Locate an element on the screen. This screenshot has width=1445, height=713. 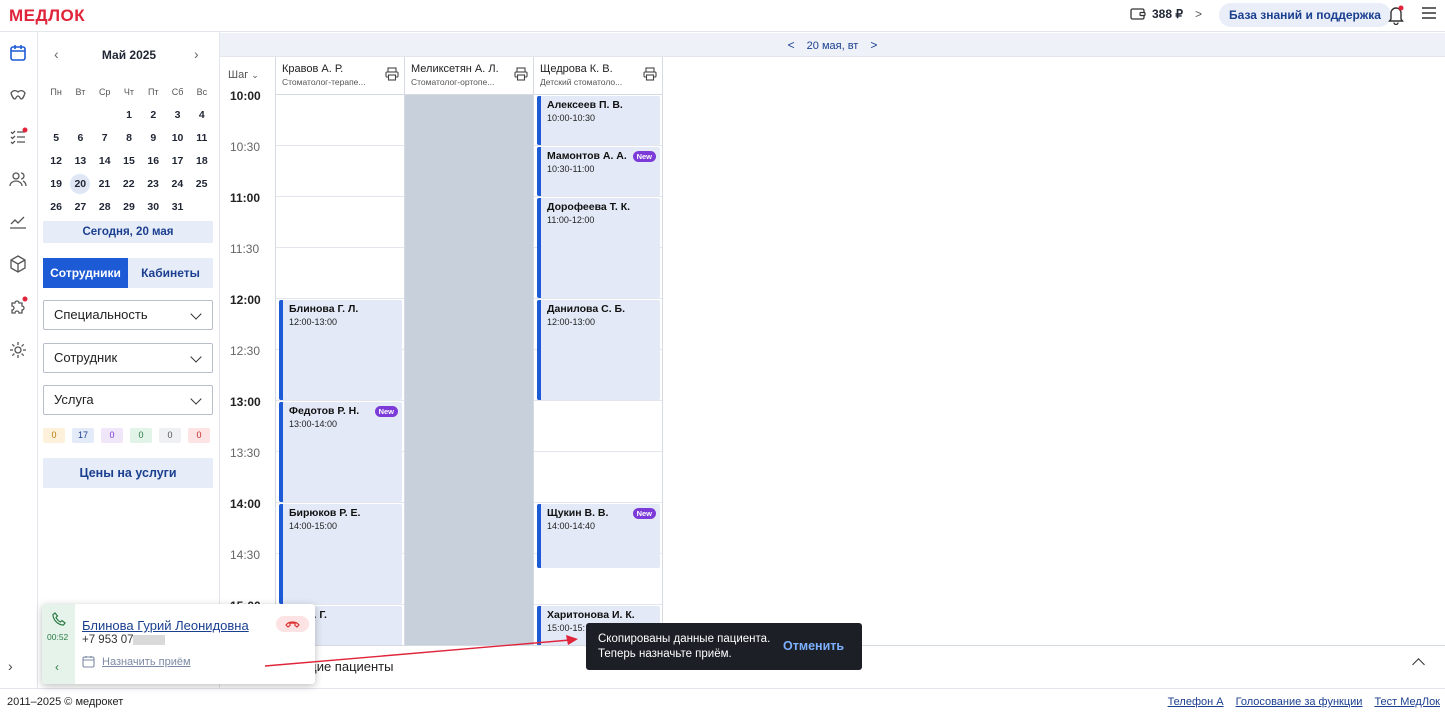
calendar-day: 22 is located at coordinates (129, 184).